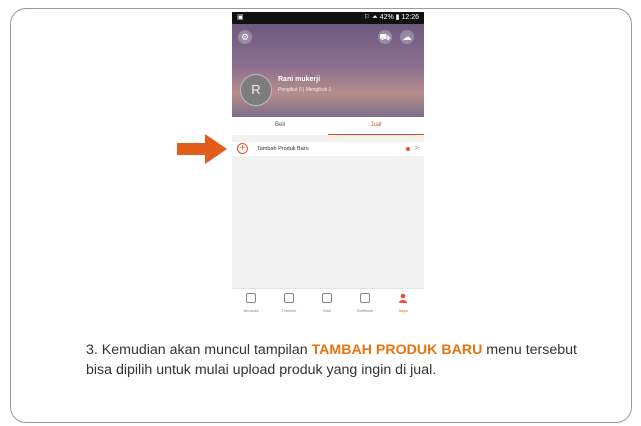  I want to click on nav-mall: Mall, so click(327, 303).